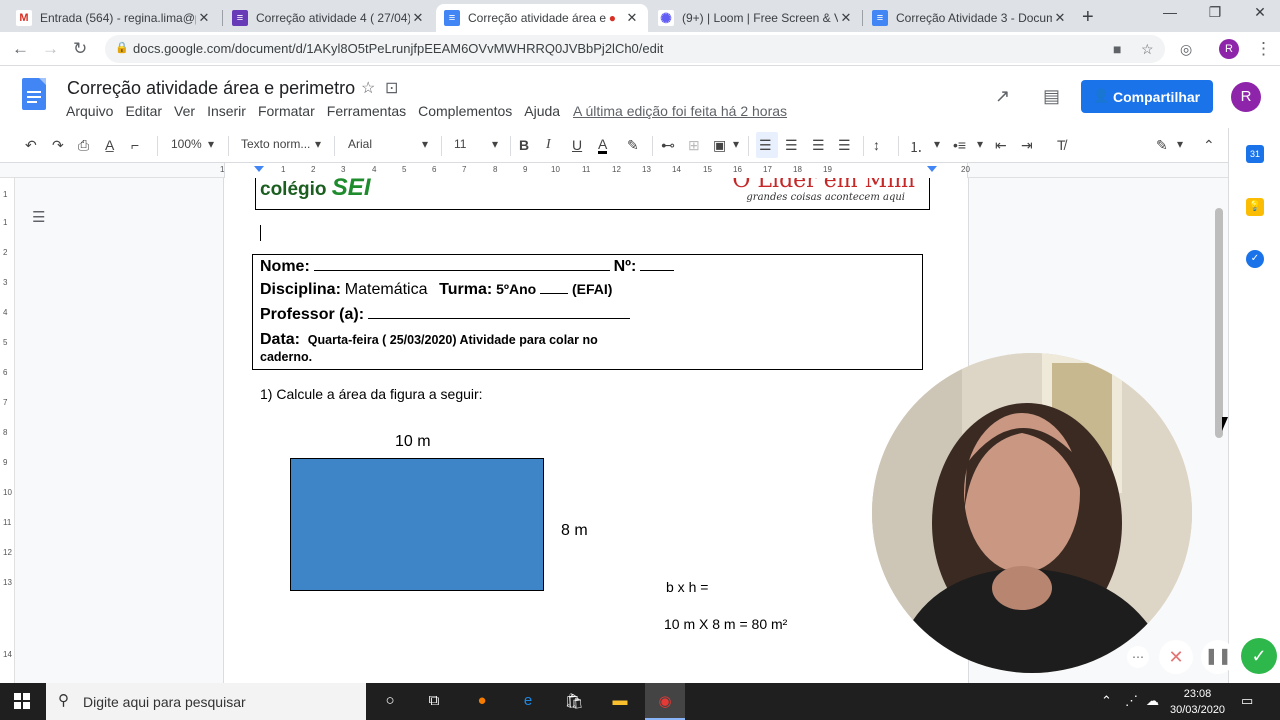 This screenshot has width=1280, height=720. Describe the element at coordinates (1088, 17) in the screenshot. I see `new-tab-button: +` at that location.